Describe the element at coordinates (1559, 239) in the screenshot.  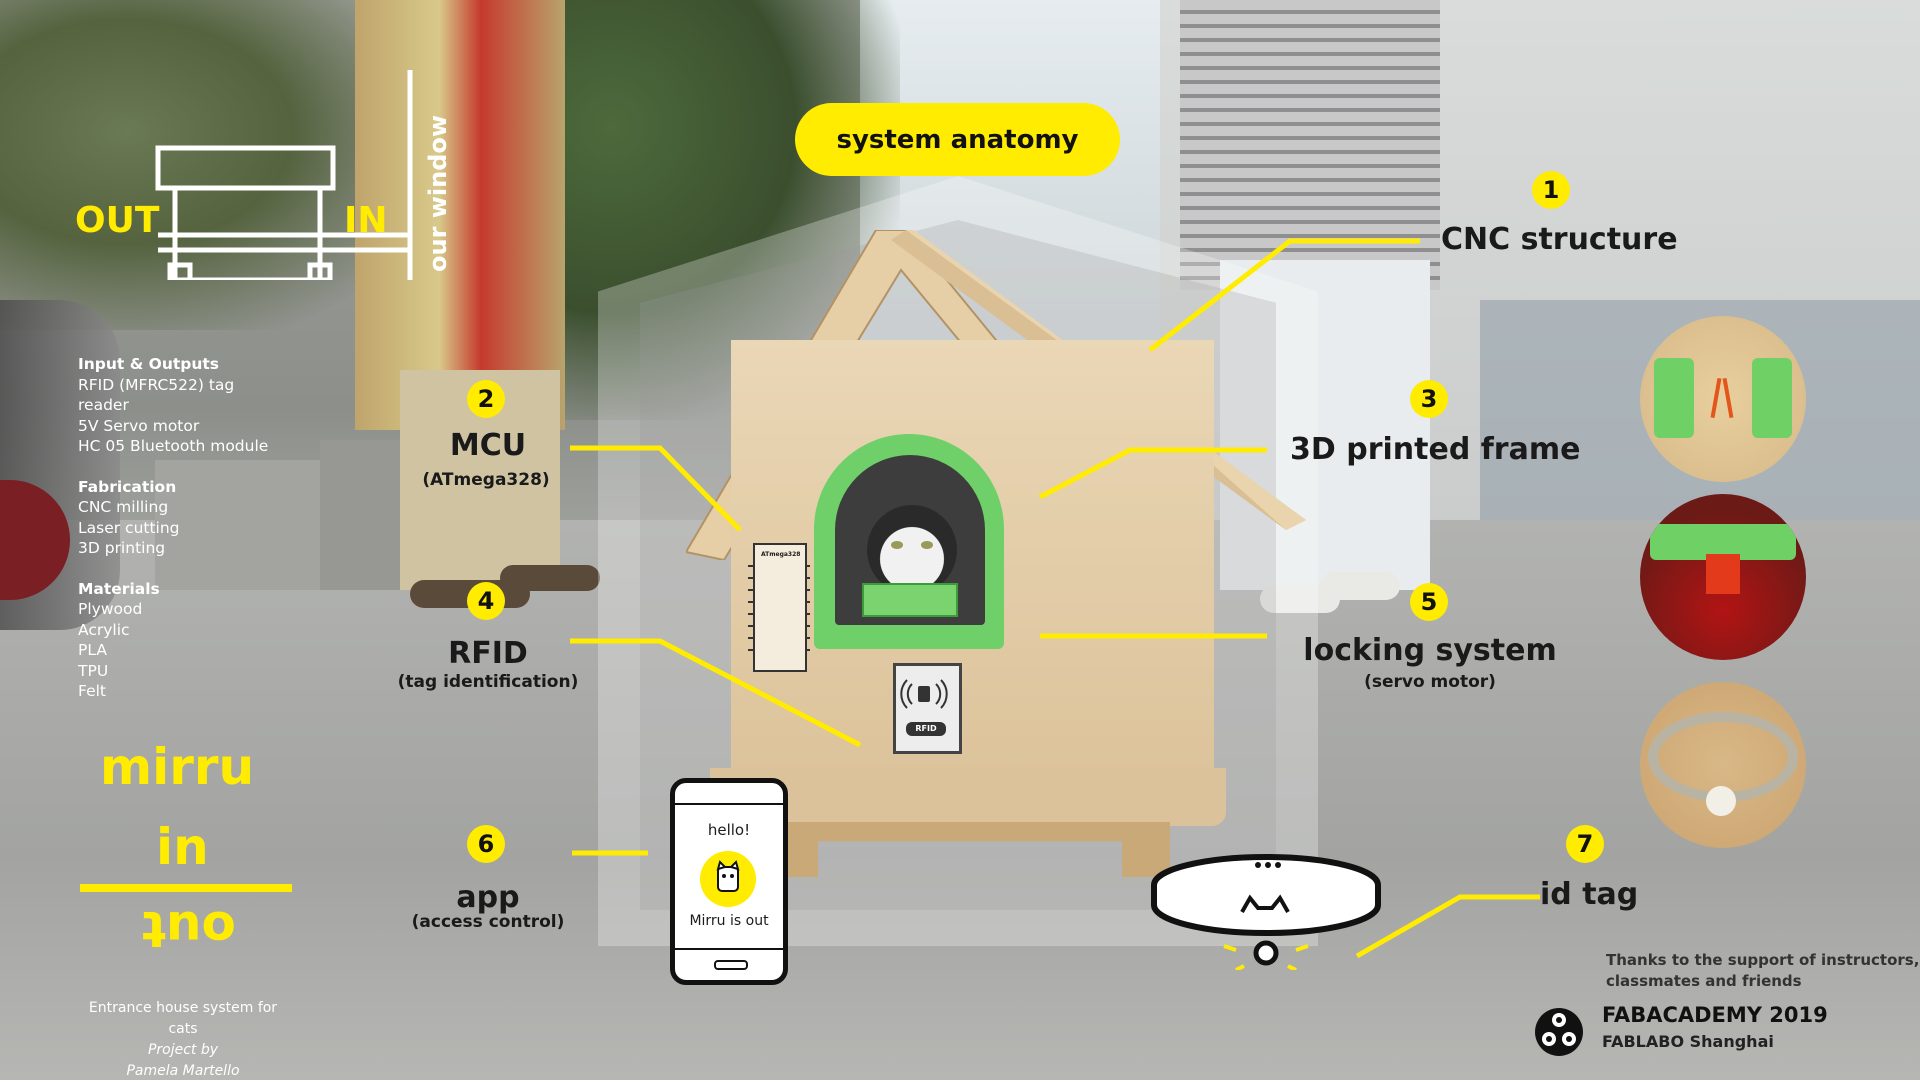
I see `component-label-1: CNC structure` at that location.